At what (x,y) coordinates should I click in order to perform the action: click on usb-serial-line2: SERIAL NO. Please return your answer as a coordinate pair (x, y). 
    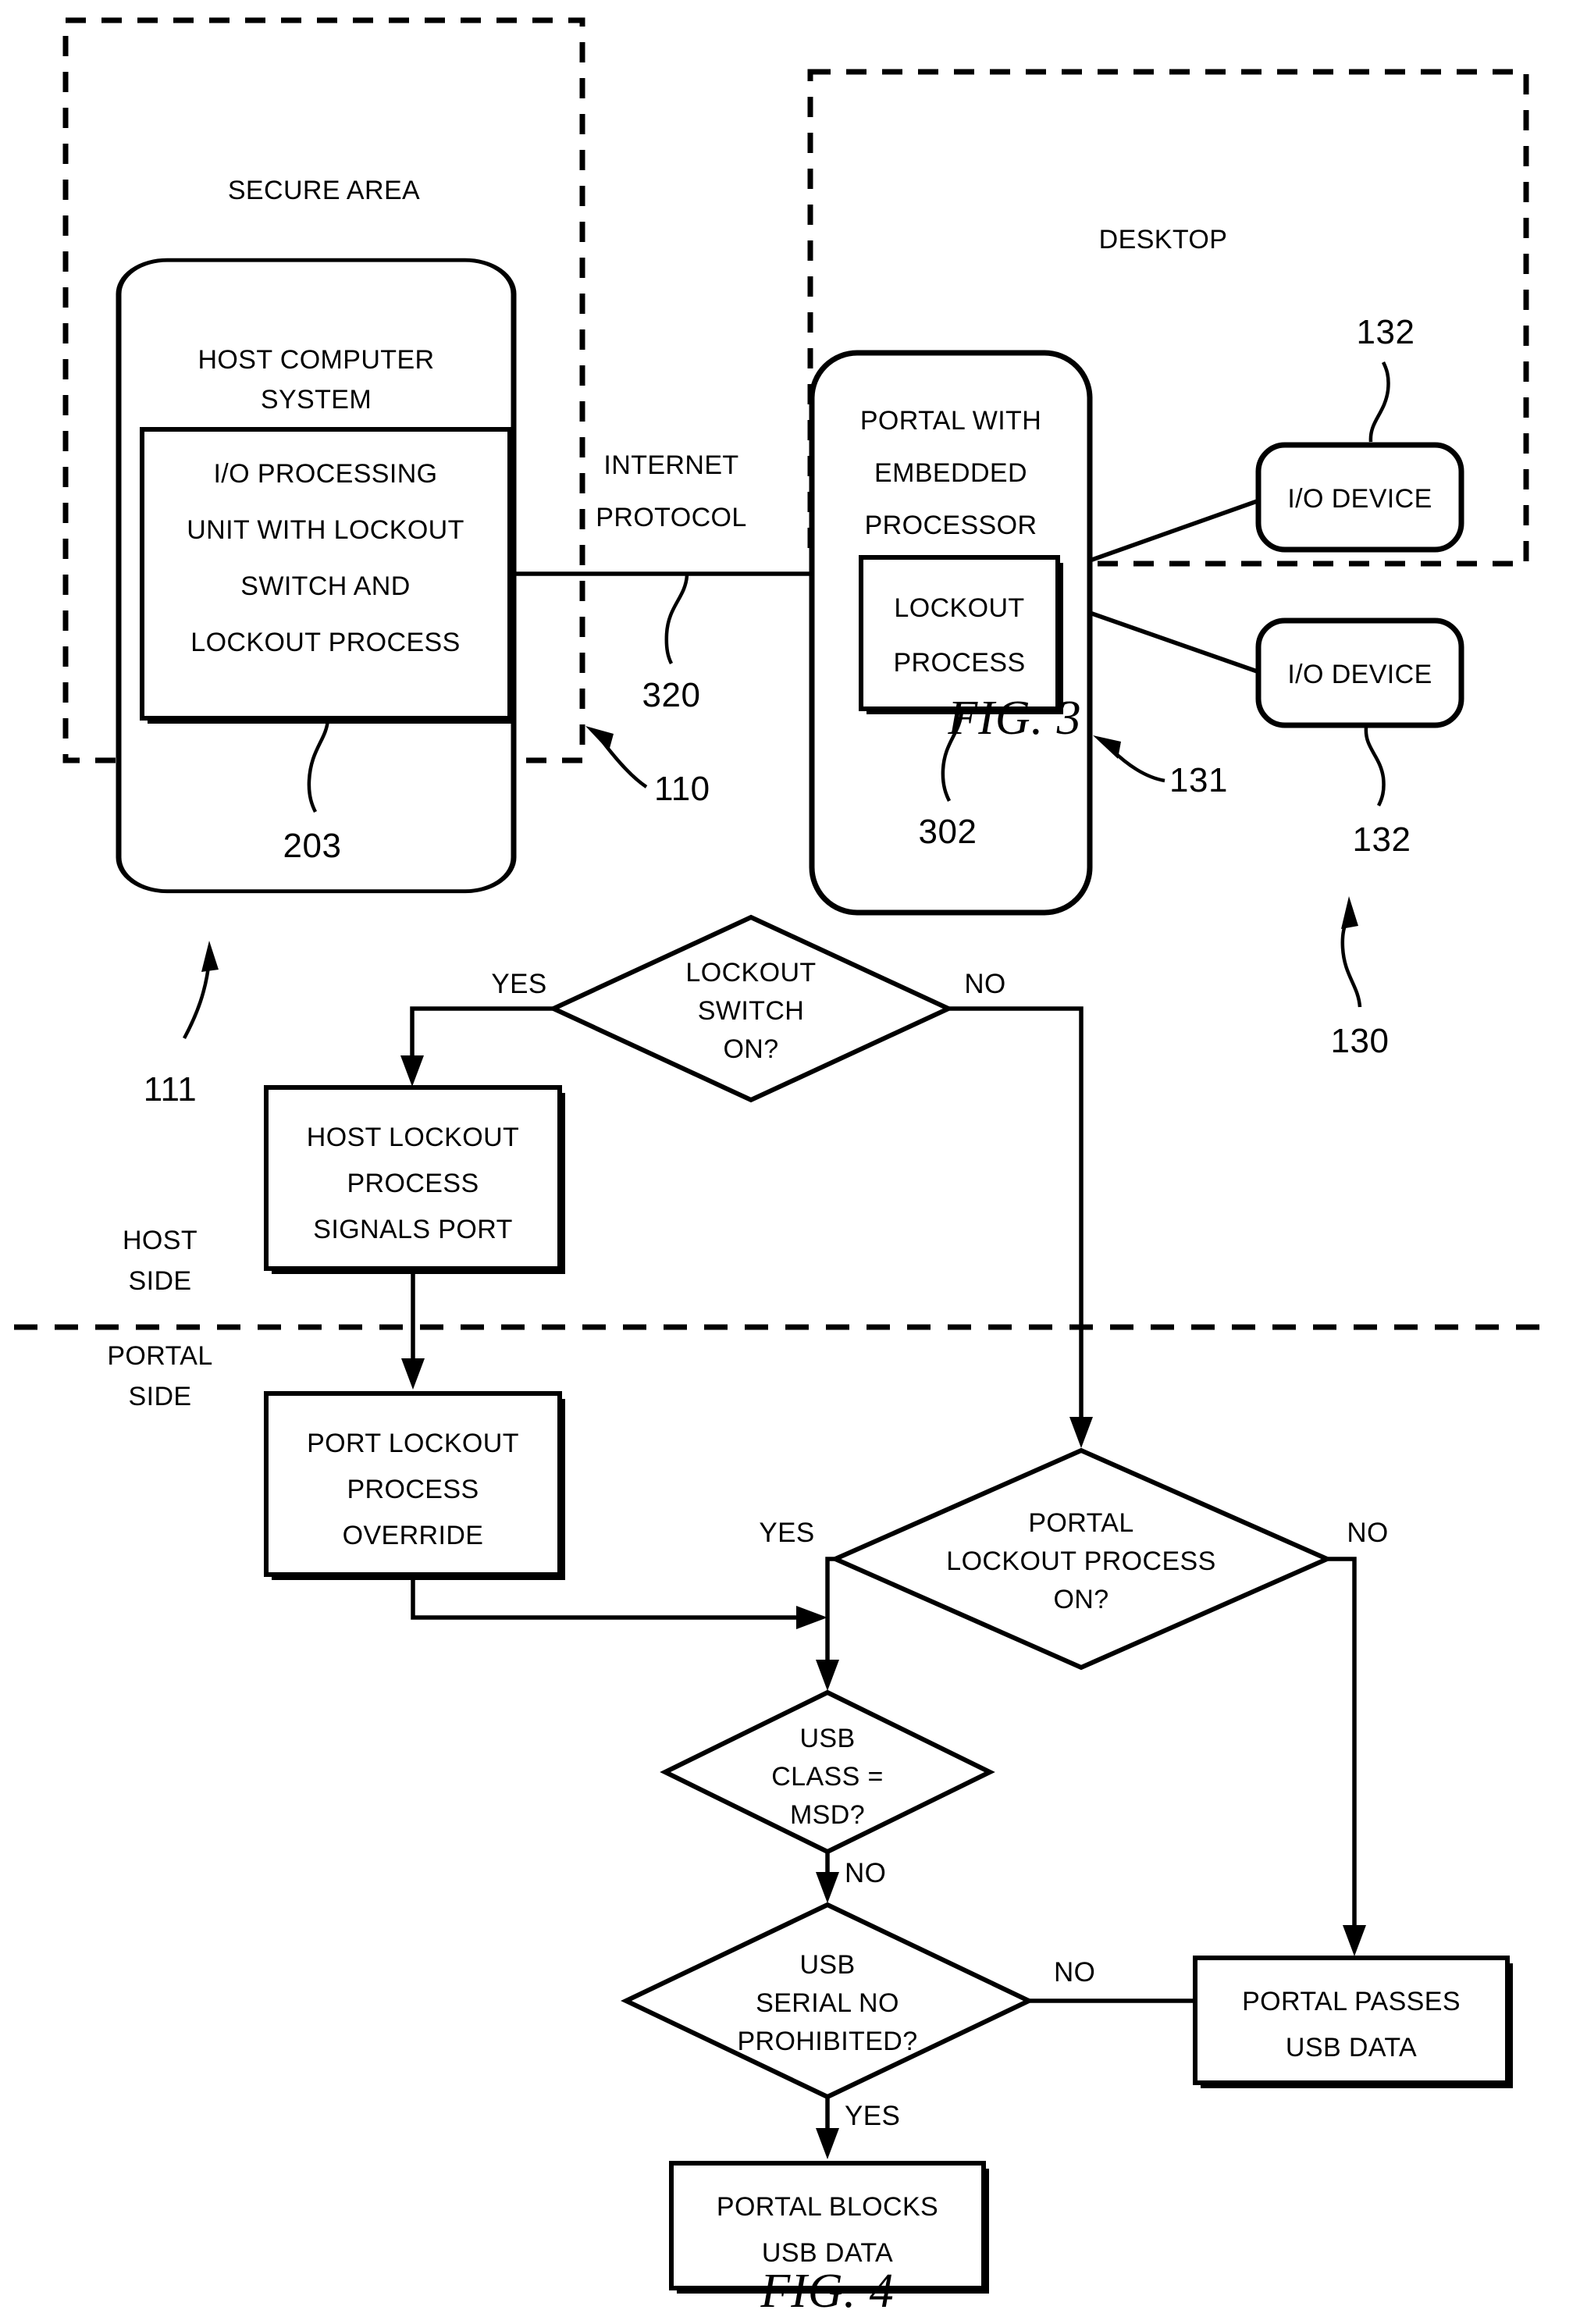
    Looking at the image, I should click on (827, 2003).